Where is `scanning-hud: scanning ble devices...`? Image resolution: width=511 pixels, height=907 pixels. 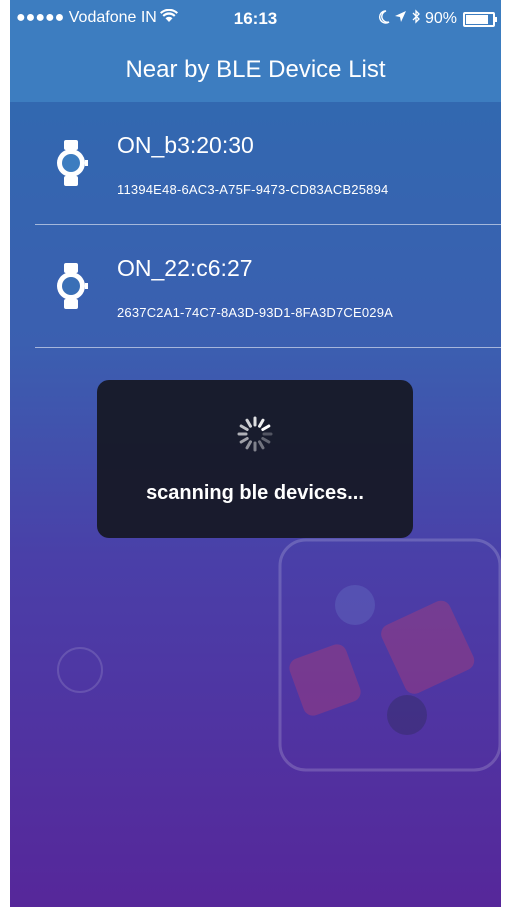 scanning-hud: scanning ble devices... is located at coordinates (255, 459).